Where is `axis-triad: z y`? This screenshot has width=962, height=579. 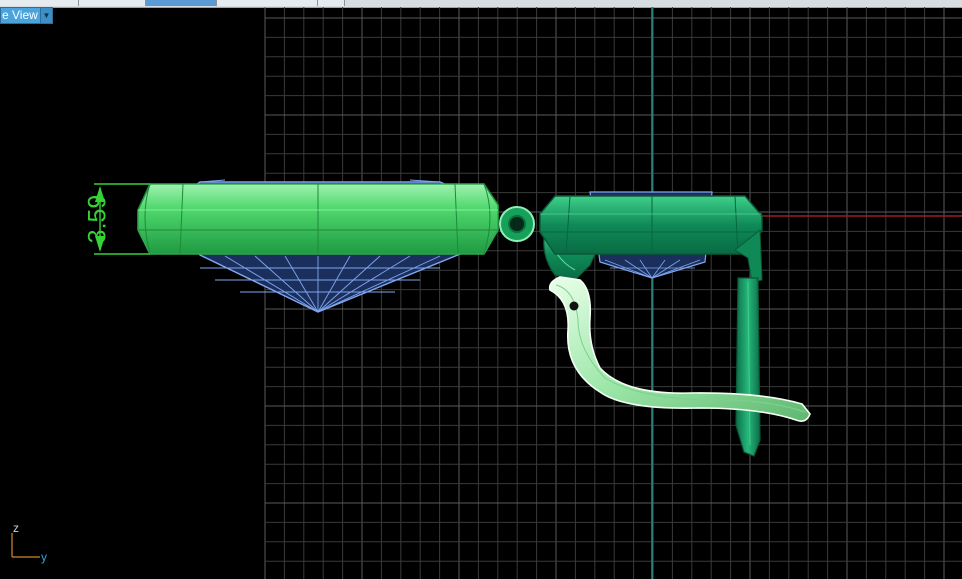
axis-triad: z y is located at coordinates (29, 542).